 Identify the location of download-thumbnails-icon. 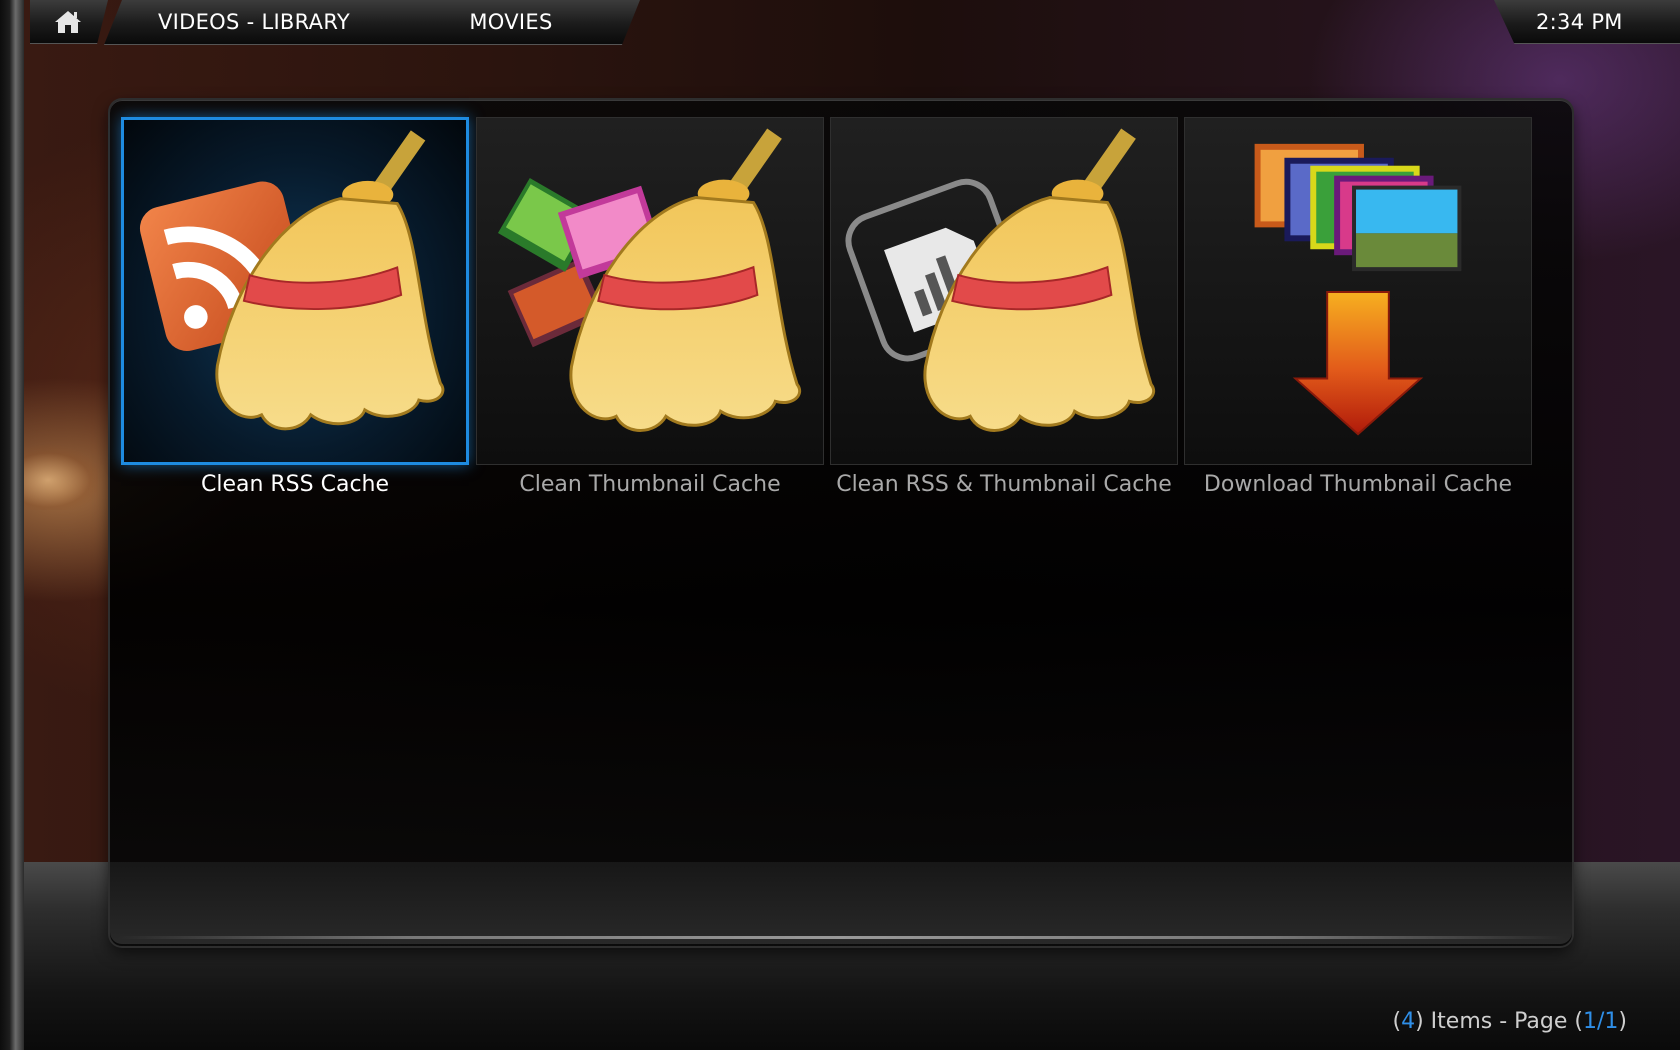
(1358, 289).